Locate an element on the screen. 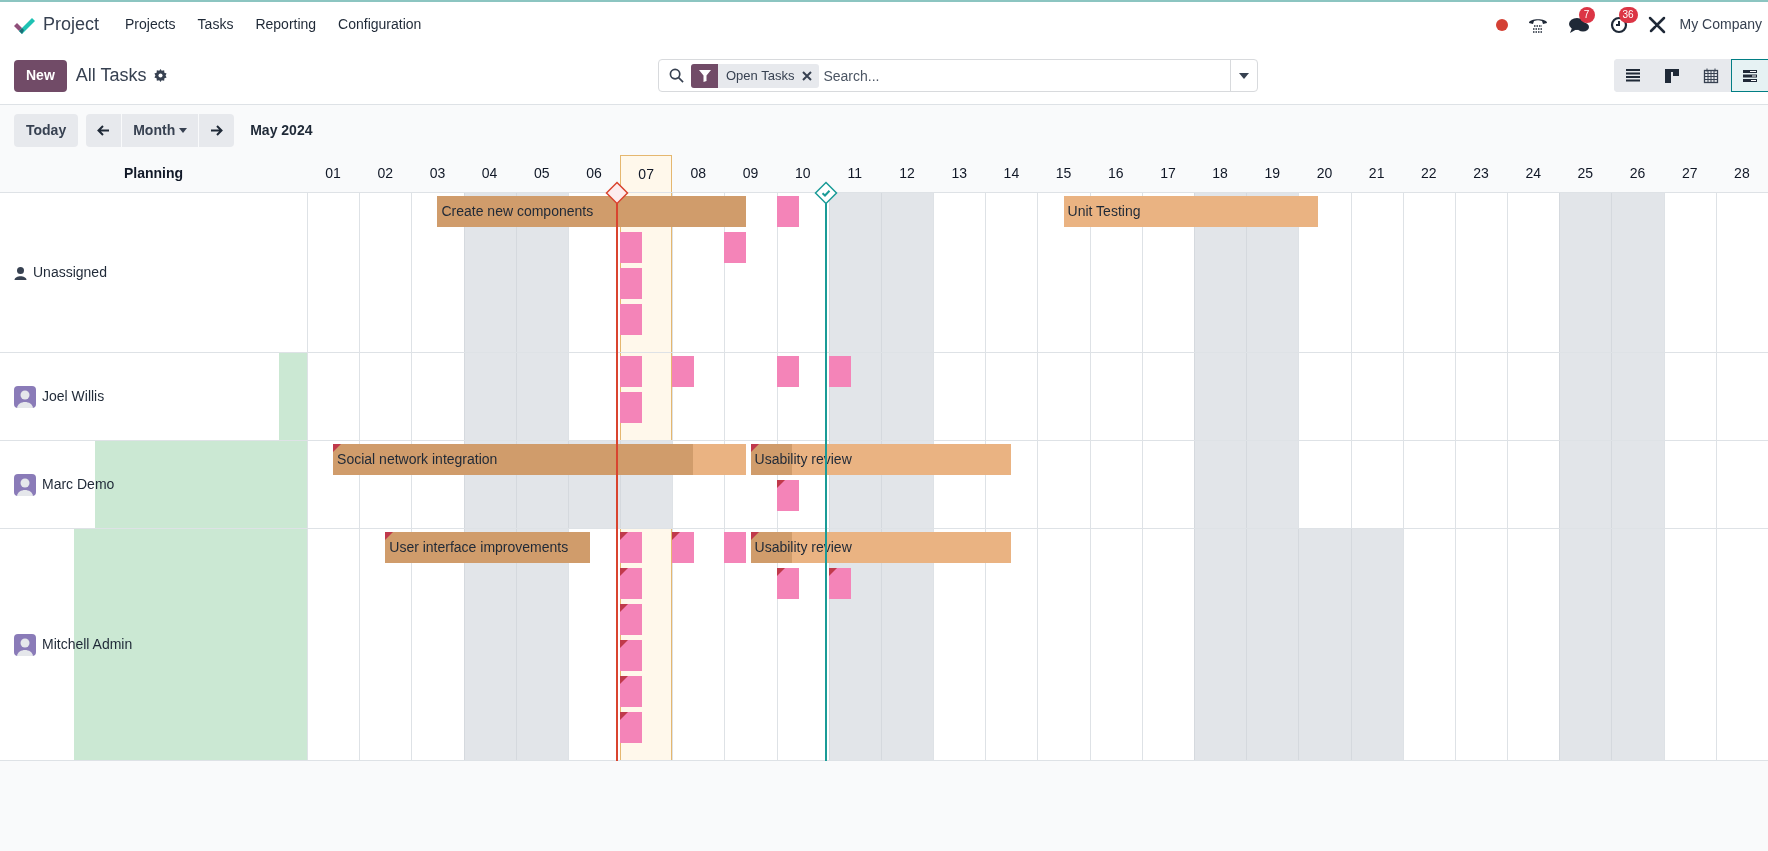  day-header: 14 is located at coordinates (1011, 173).